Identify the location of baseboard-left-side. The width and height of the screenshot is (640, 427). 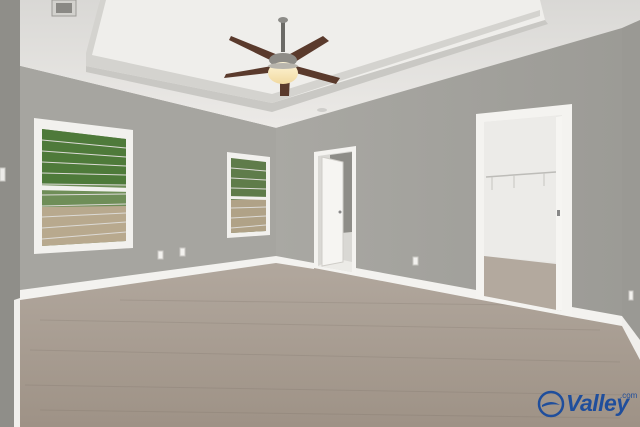
(17, 362).